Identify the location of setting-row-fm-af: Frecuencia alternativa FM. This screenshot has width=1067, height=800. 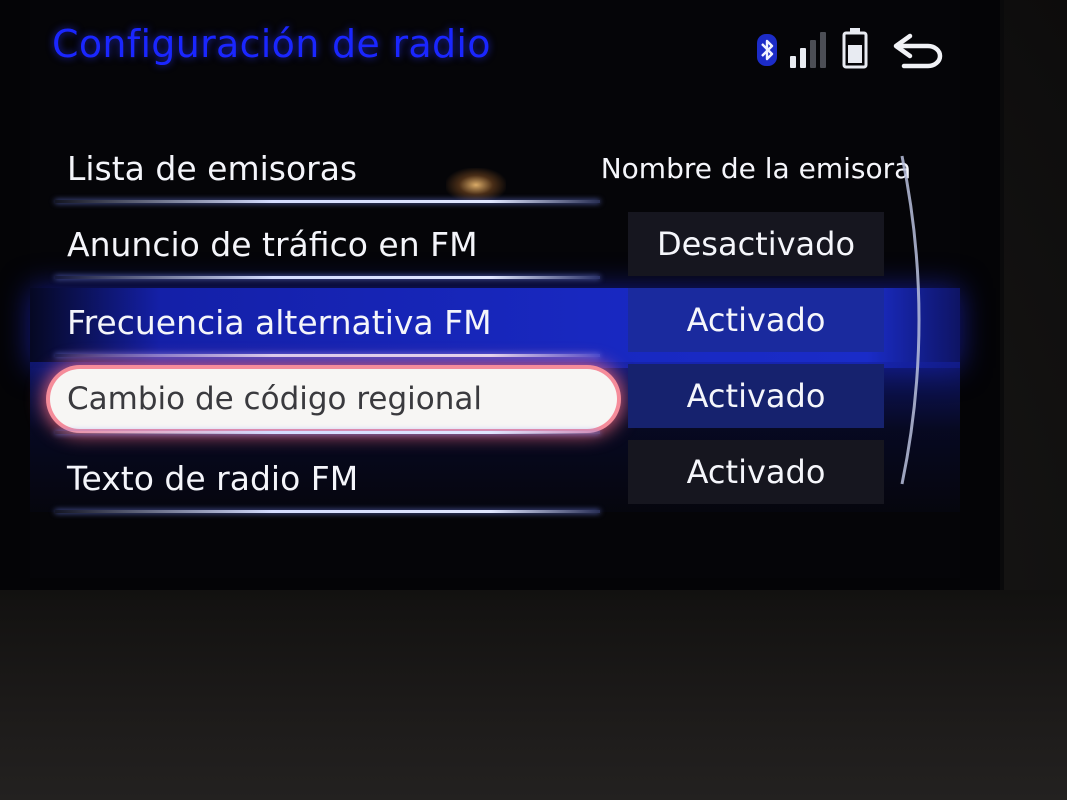
(335, 323).